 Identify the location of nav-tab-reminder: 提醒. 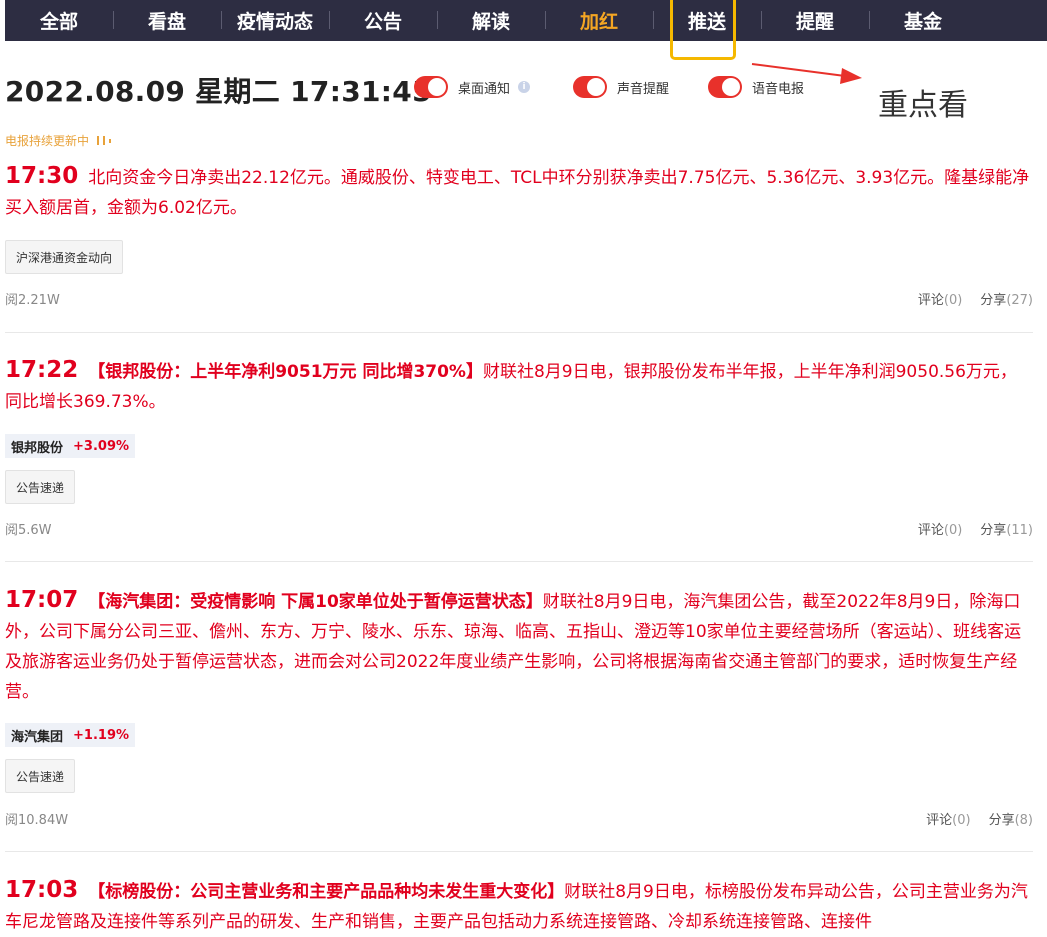
(815, 20).